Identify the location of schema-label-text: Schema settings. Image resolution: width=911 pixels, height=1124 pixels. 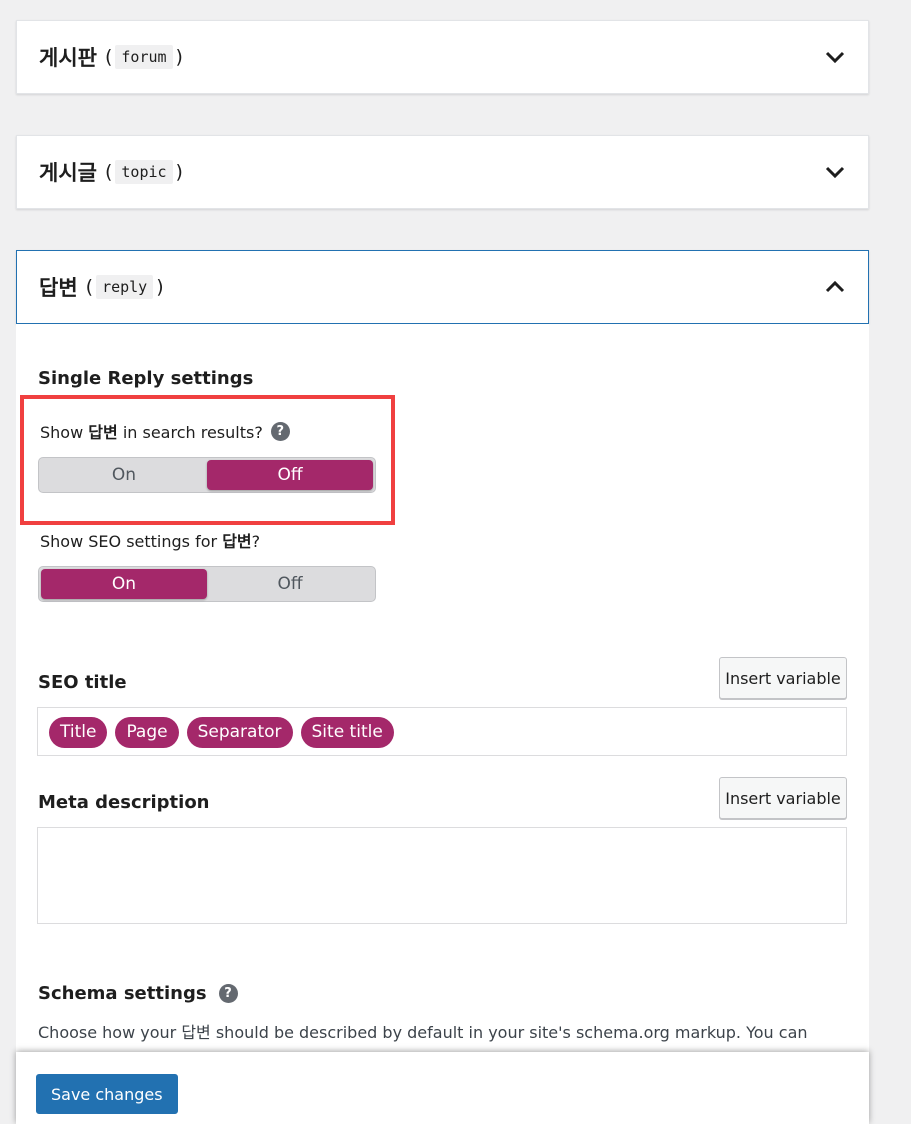
(122, 993).